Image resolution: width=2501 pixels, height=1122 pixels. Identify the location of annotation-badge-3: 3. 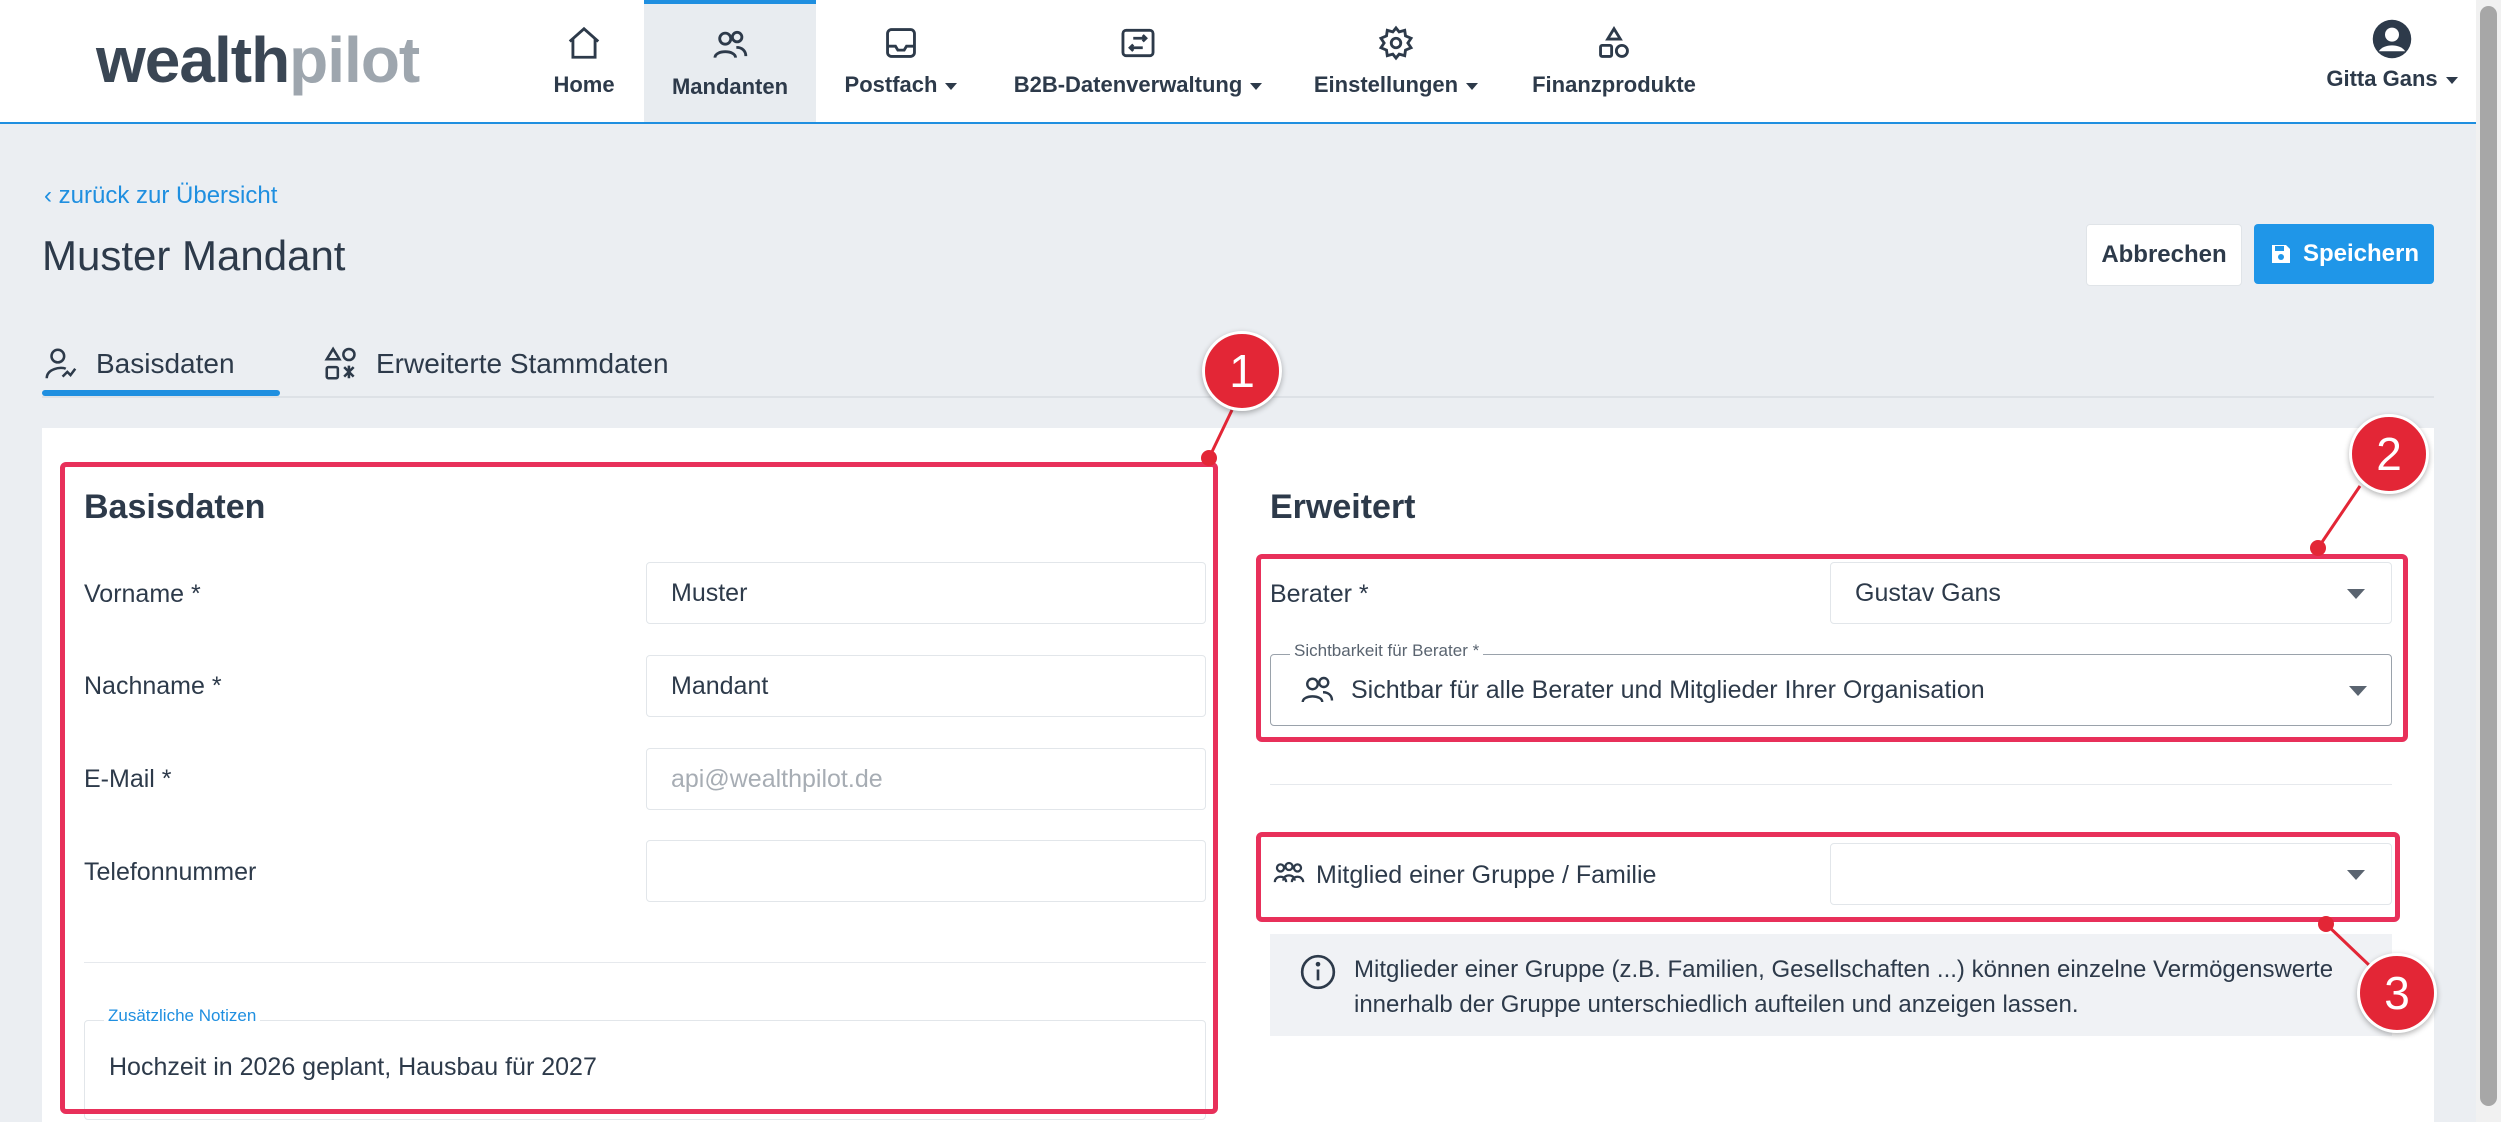
(2397, 993).